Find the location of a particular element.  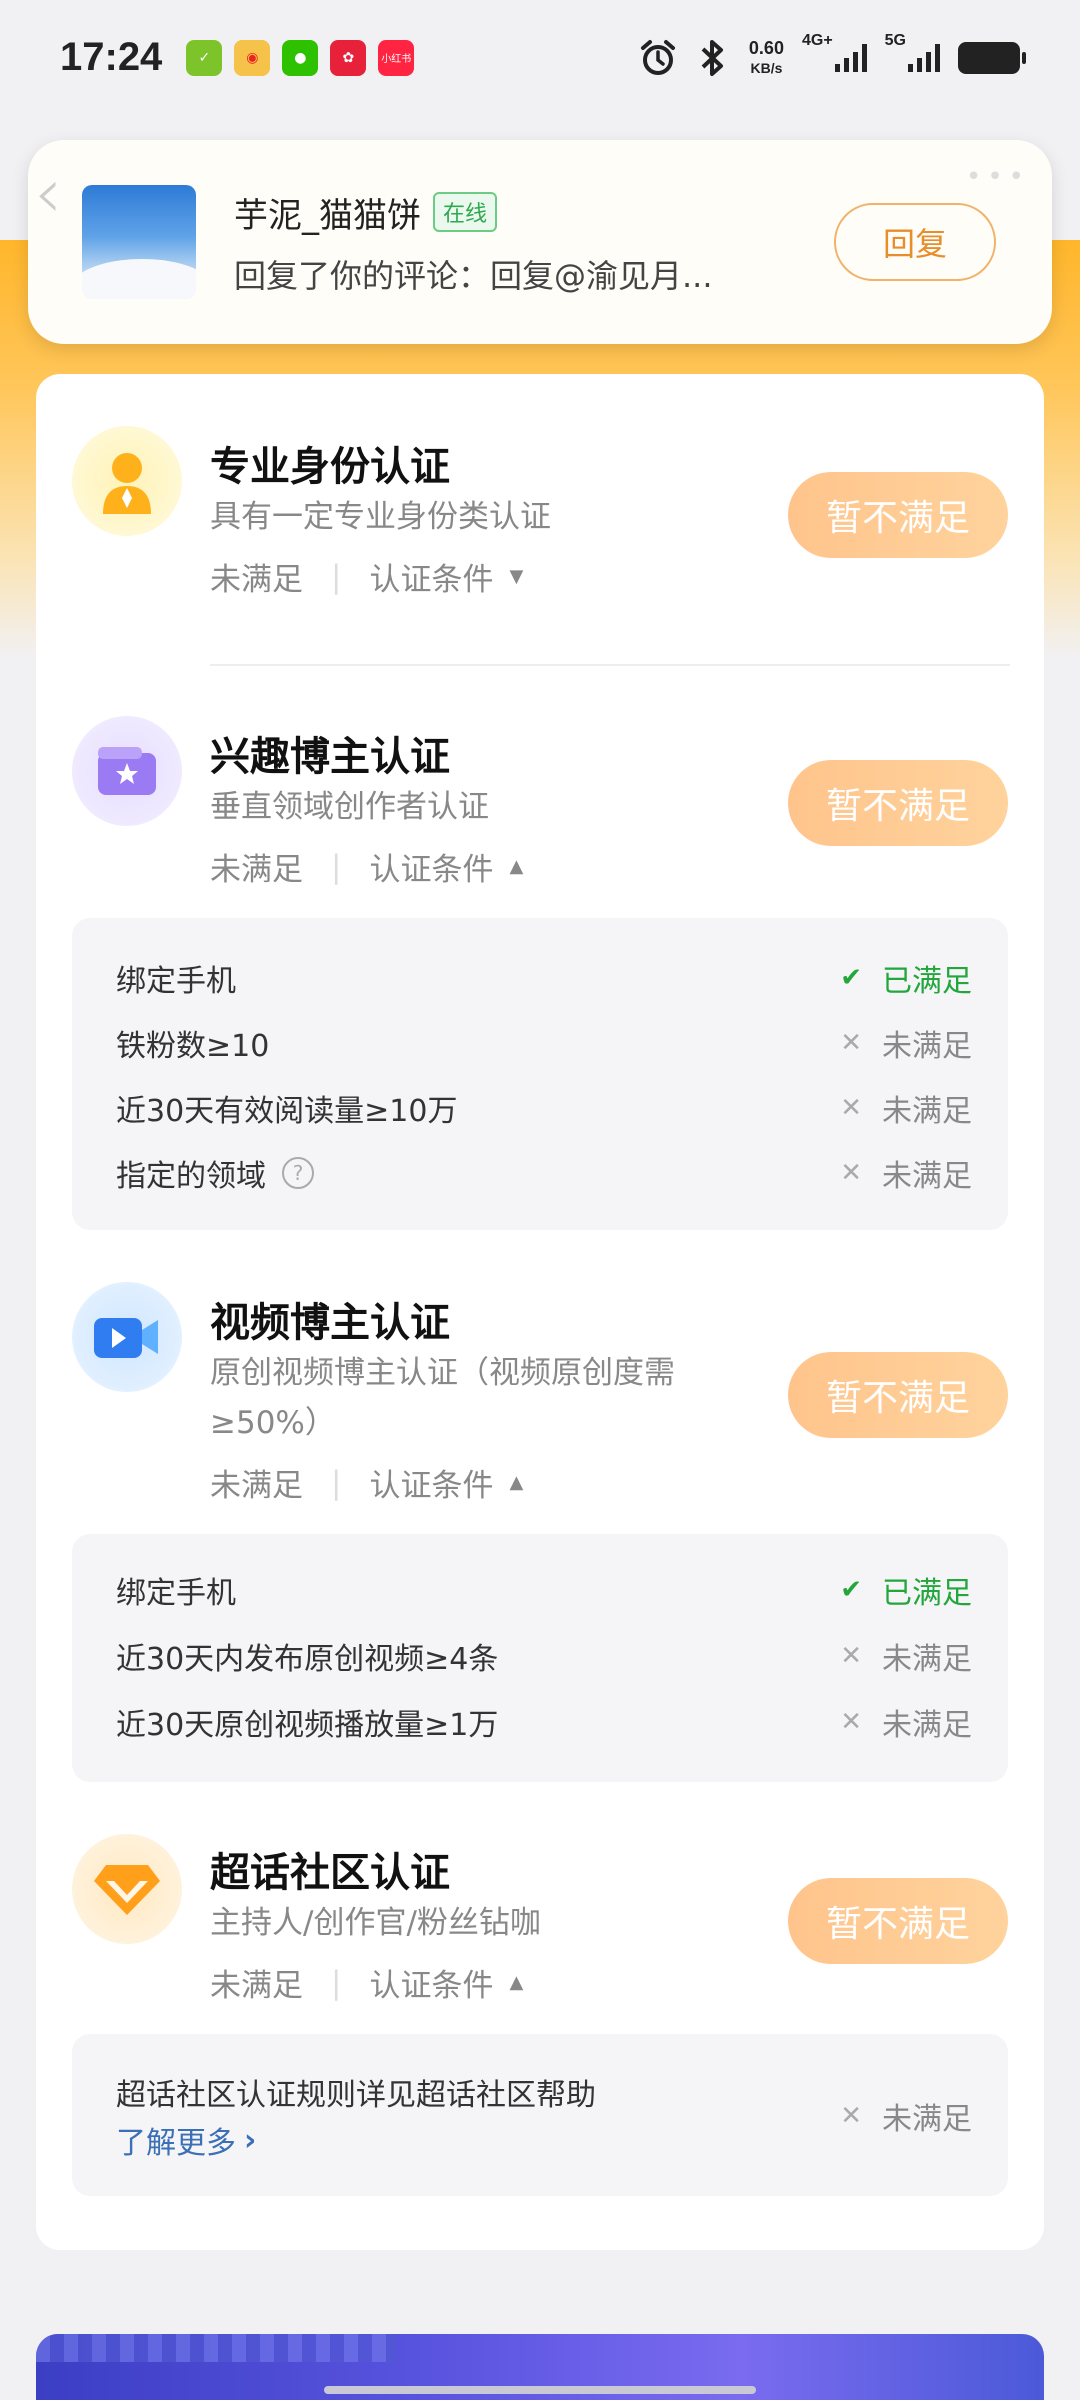

cert-subtitle-video: 原创视频博主认证（视频原创度需 ≥50%） is located at coordinates (460, 1398).